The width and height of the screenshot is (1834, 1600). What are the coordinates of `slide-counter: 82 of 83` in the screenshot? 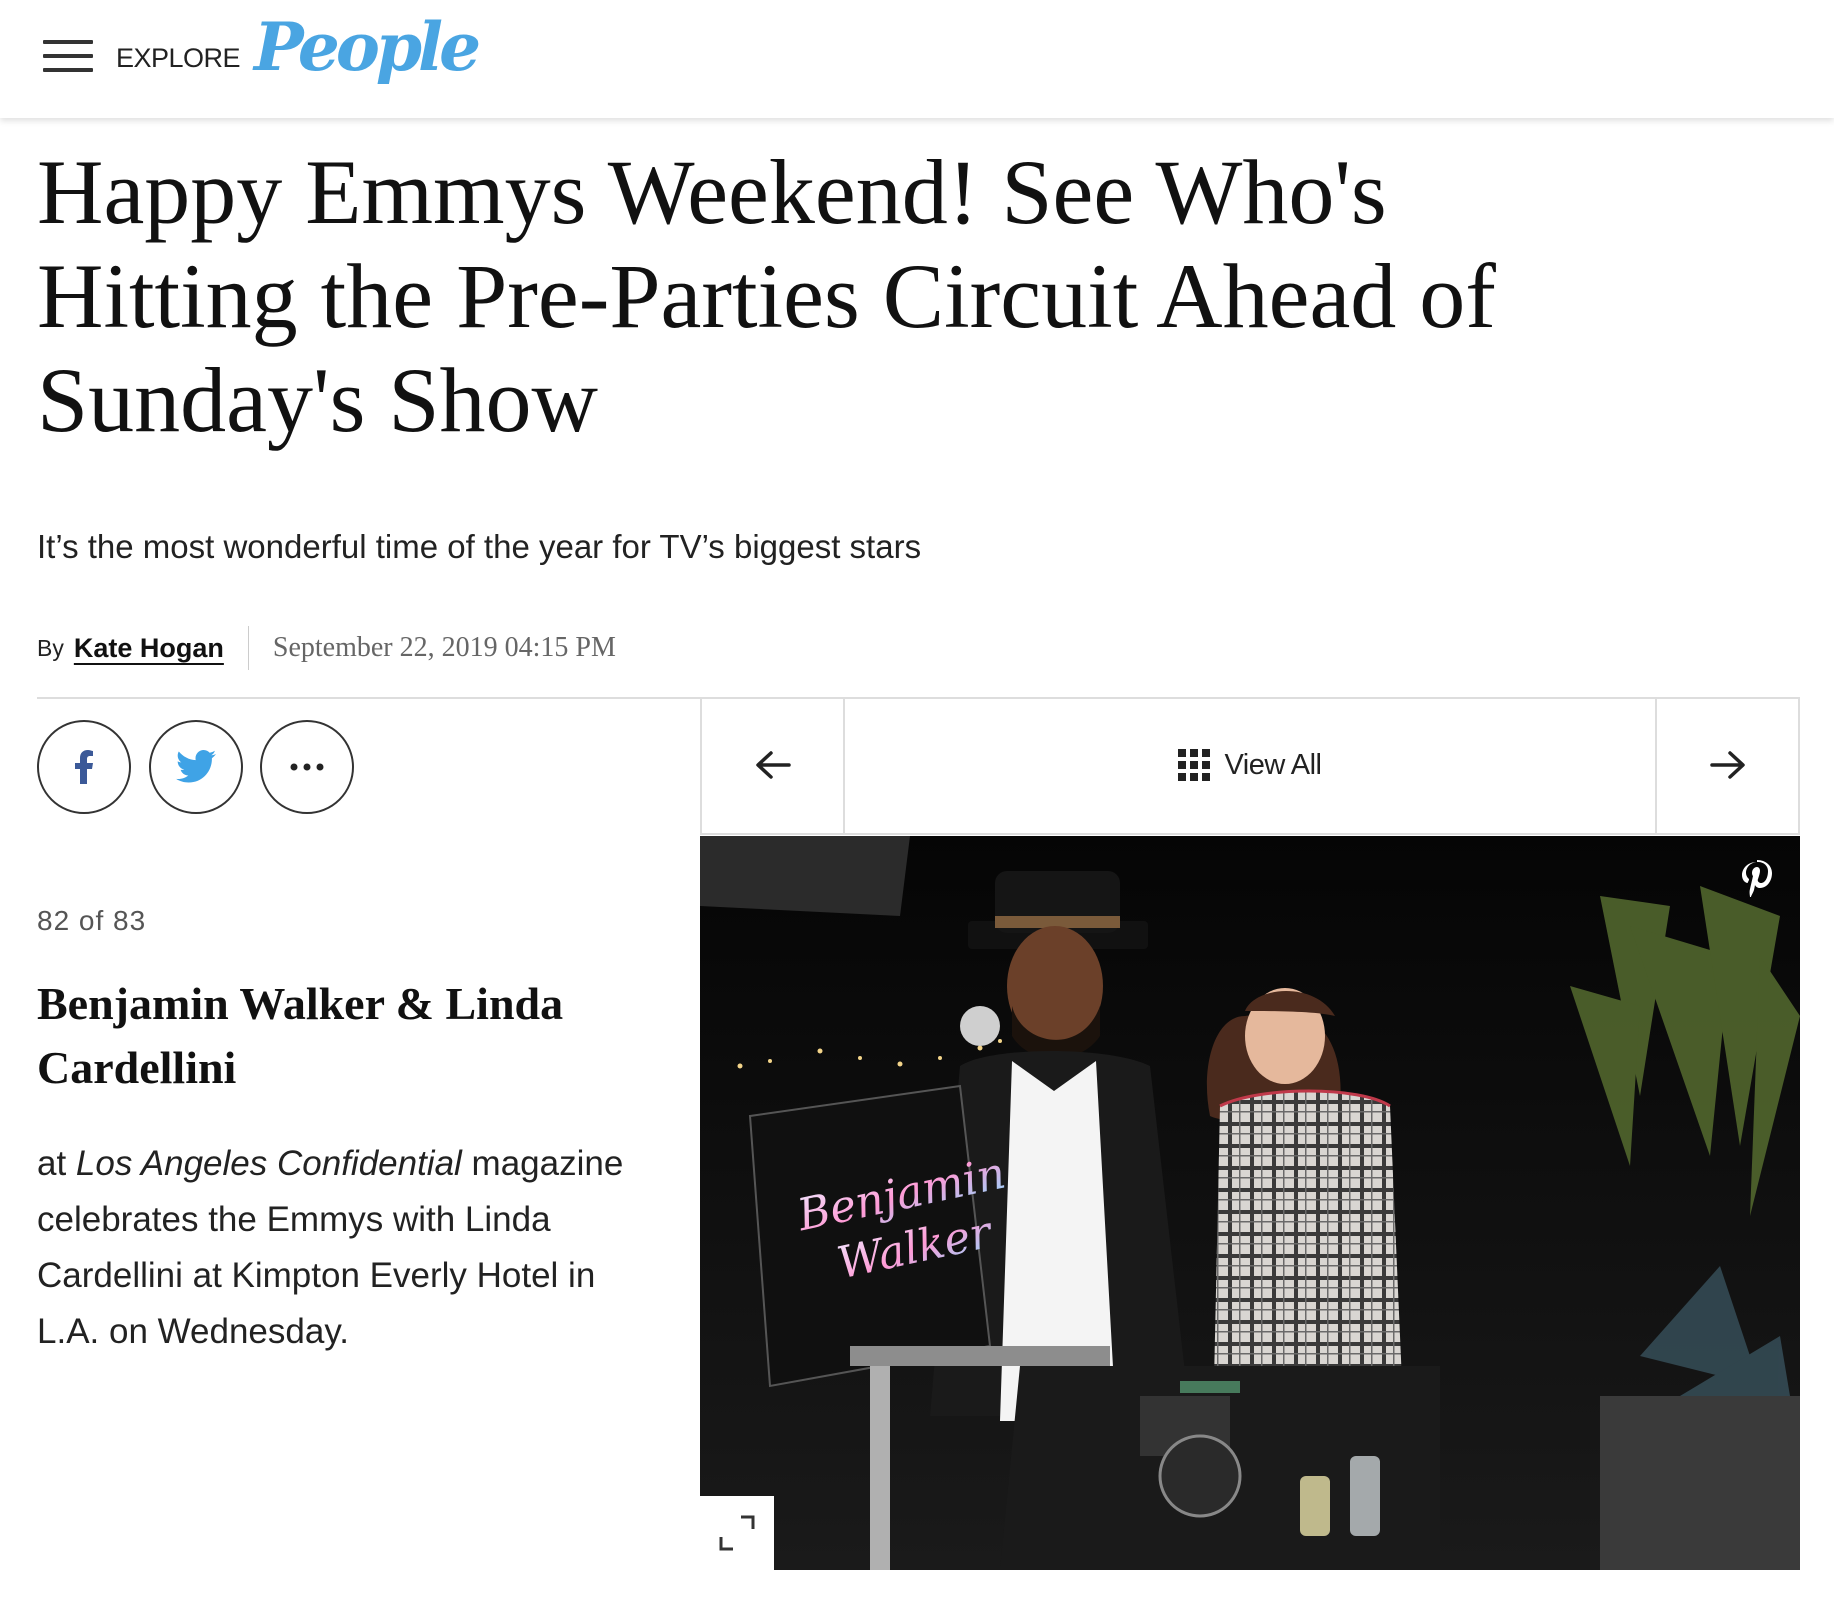 It's located at (92, 920).